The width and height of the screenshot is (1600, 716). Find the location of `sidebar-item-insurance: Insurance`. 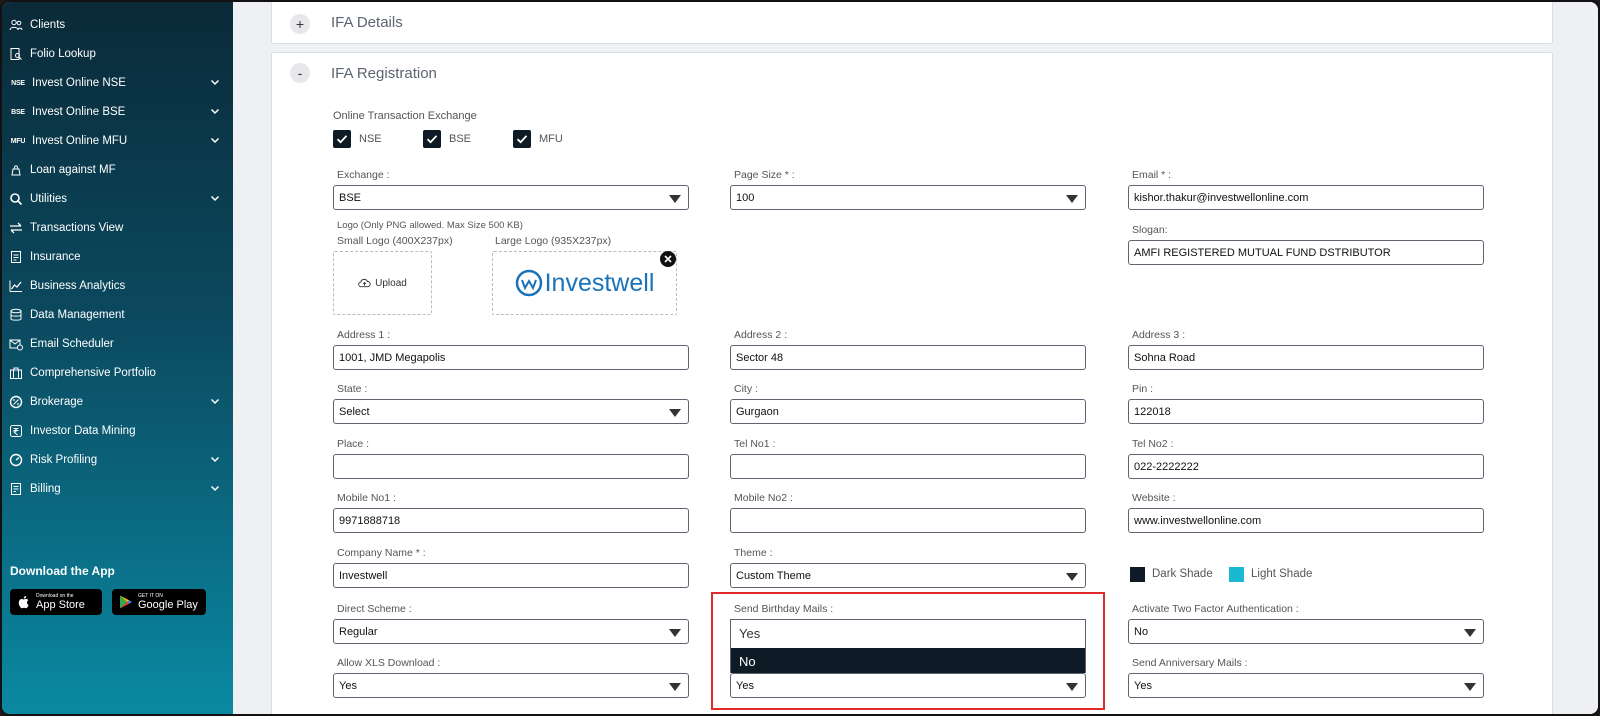

sidebar-item-insurance: Insurance is located at coordinates (117, 257).